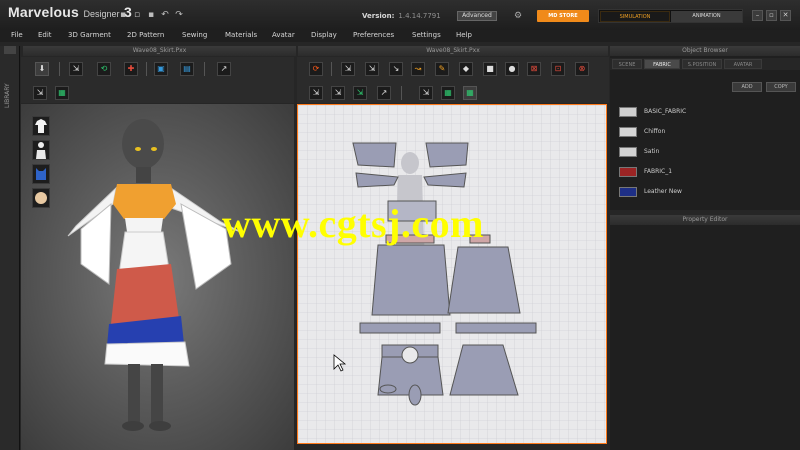  What do you see at coordinates (40, 93) in the screenshot?
I see `select-vertex-icon: ⇲` at bounding box center [40, 93].